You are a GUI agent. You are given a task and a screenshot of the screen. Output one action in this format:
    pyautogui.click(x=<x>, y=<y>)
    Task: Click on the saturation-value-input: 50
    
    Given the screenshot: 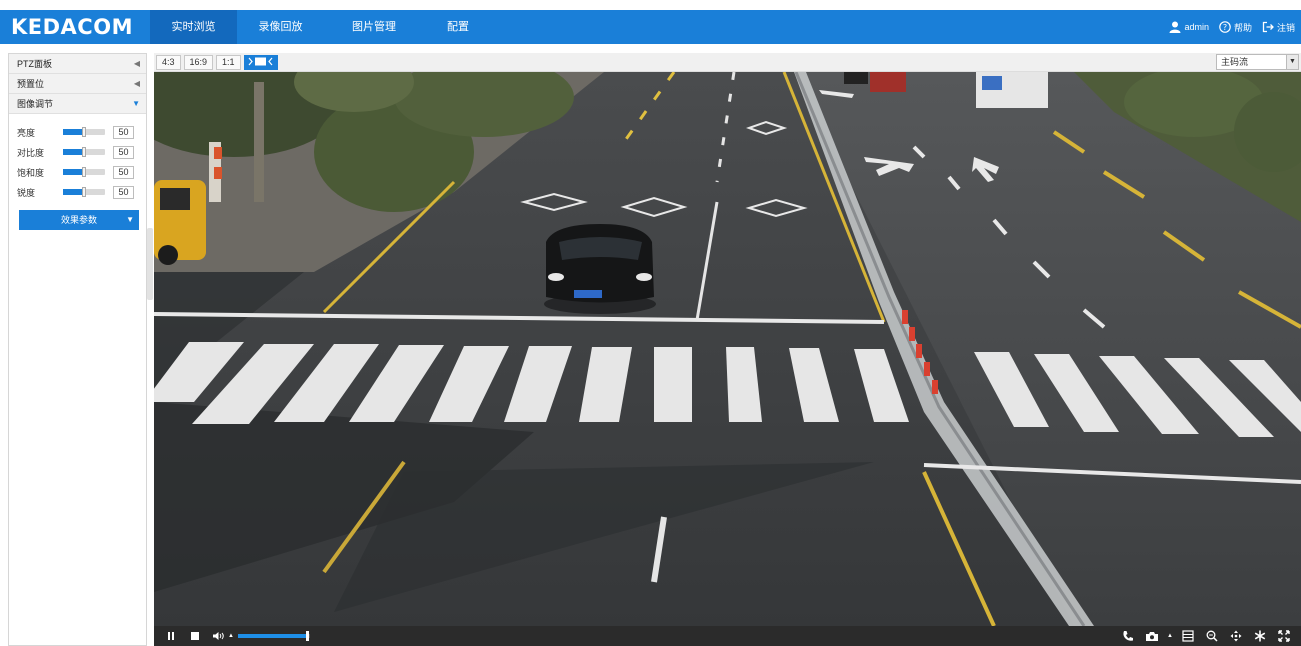 What is the action you would take?
    pyautogui.click(x=123, y=172)
    